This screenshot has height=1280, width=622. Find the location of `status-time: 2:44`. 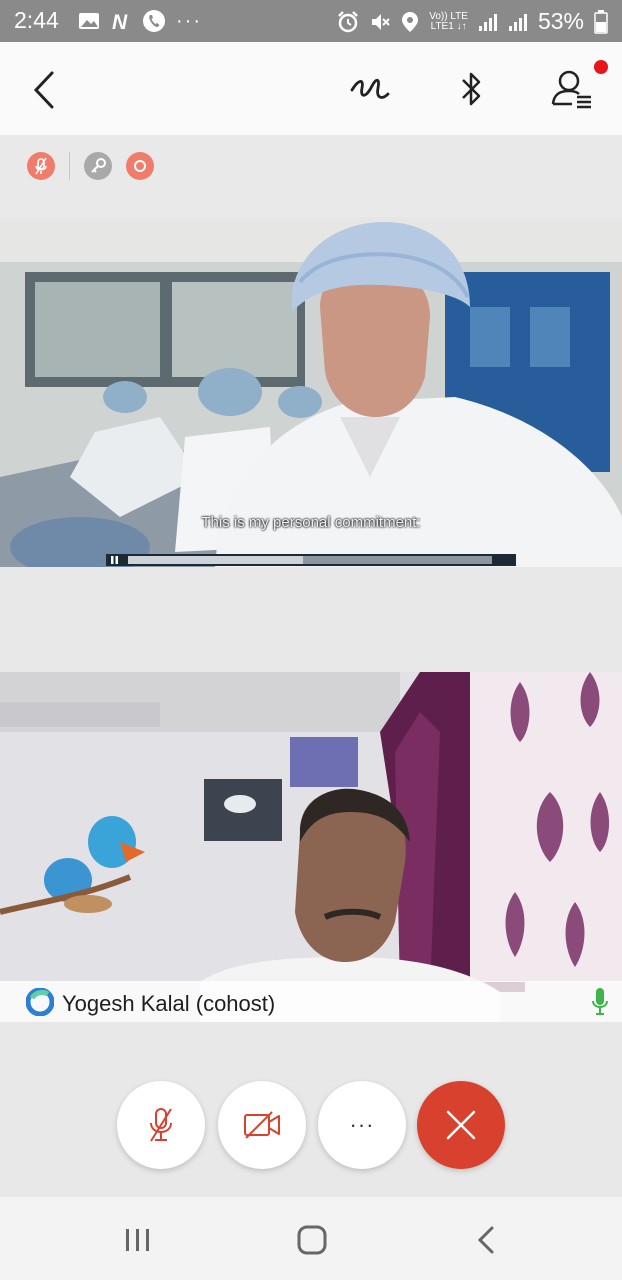

status-time: 2:44 is located at coordinates (36, 20).